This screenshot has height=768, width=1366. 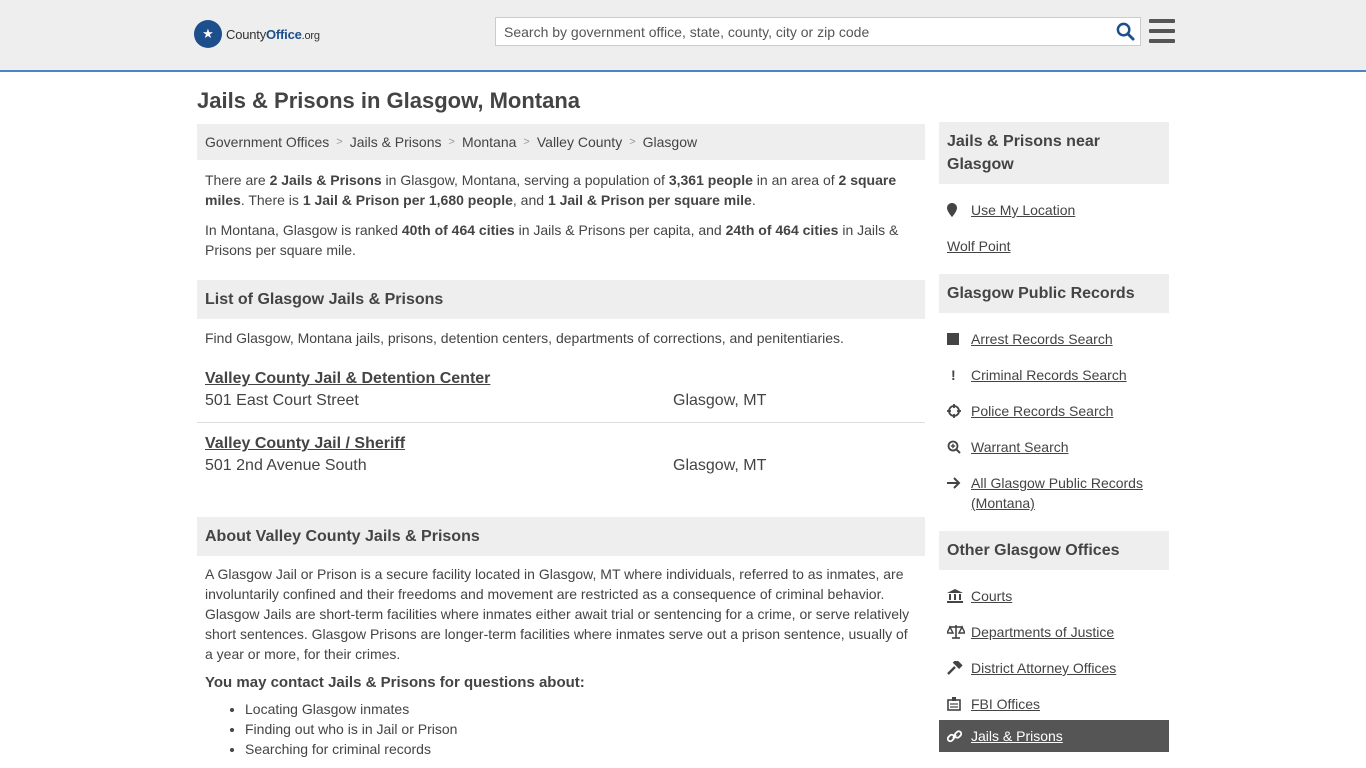 I want to click on listing-address: 501 2nd Avenue South, so click(x=286, y=465).